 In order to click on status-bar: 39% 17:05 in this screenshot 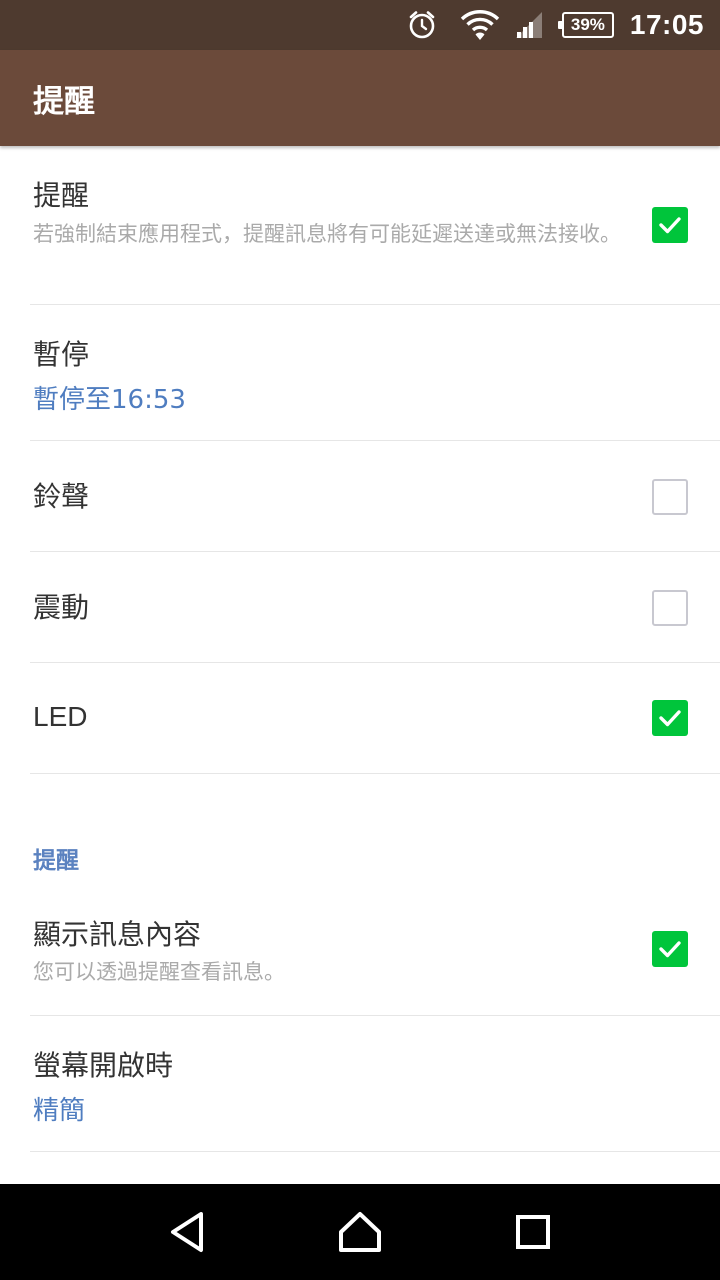, I will do `click(360, 25)`.